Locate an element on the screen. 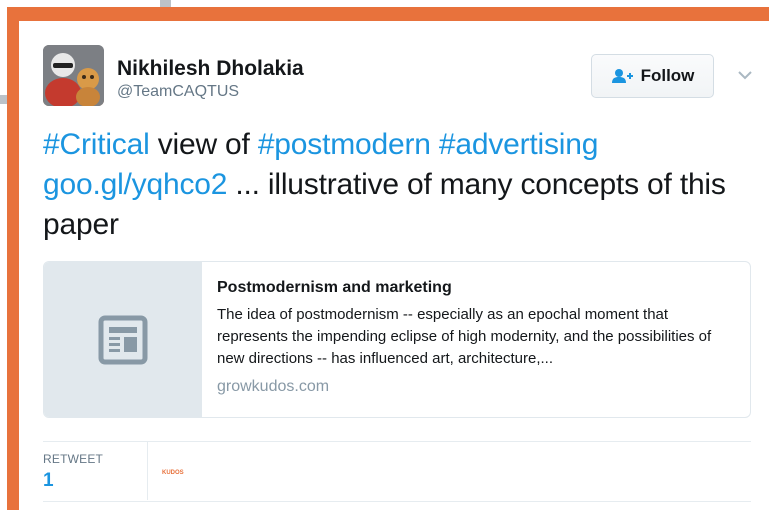 Image resolution: width=769 pixels, height=514 pixels. add-user-icon is located at coordinates (622, 76).